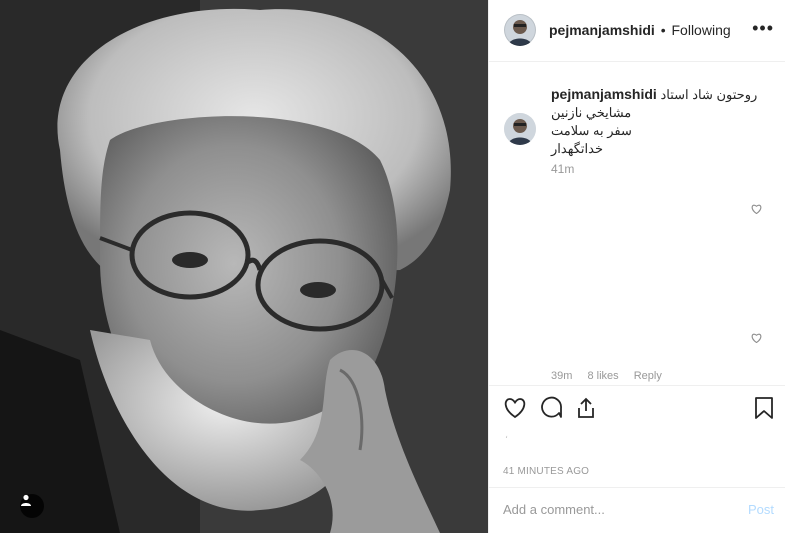  I want to click on action-bar, so click(637, 408).